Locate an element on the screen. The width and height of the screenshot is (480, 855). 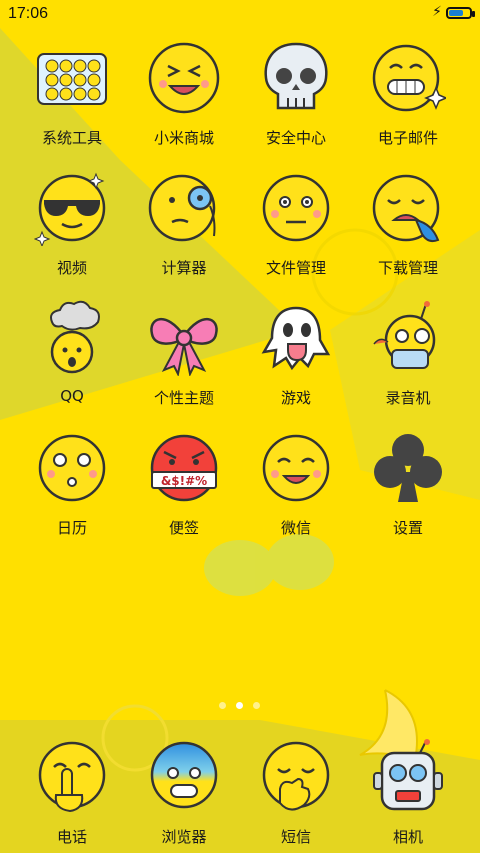
app-label: 计算器 is located at coordinates (184, 268).